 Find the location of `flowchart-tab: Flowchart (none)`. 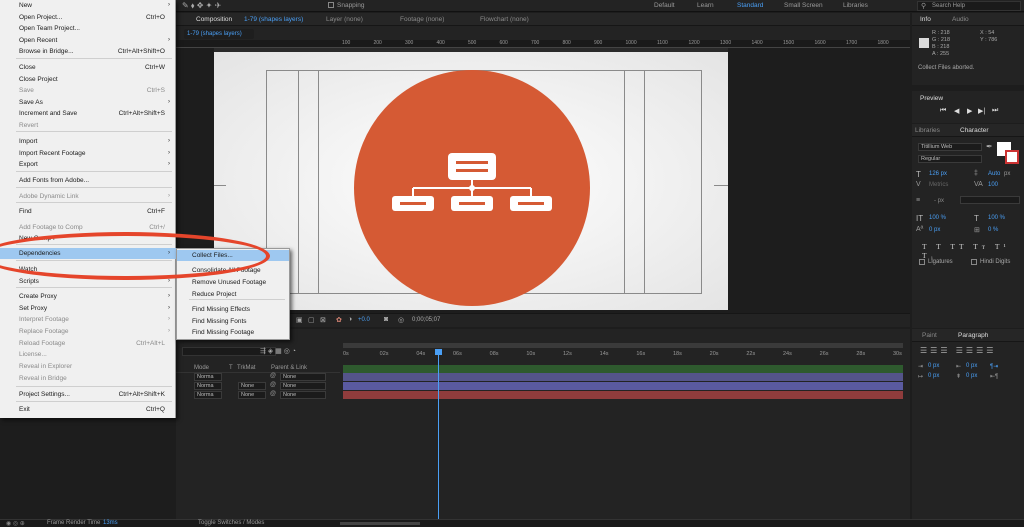

flowchart-tab: Flowchart (none) is located at coordinates (504, 19).